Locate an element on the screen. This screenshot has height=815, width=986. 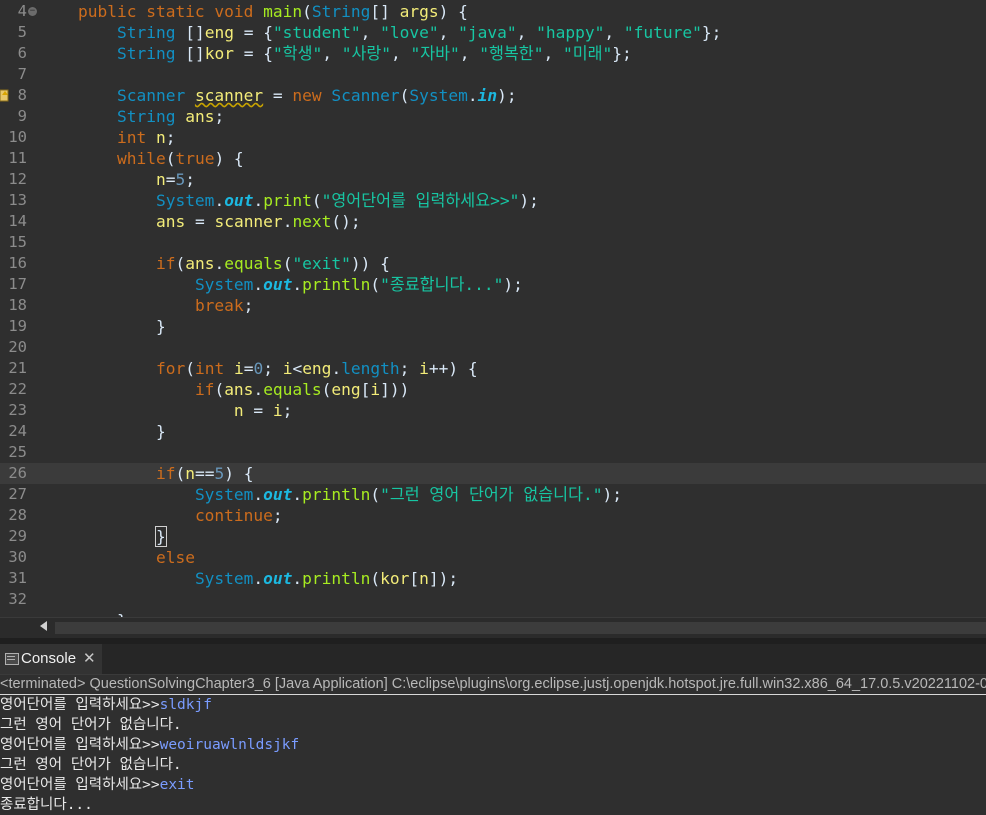
console-line: 영어단어를 입력하세요>>sldkjf is located at coordinates (106, 705).